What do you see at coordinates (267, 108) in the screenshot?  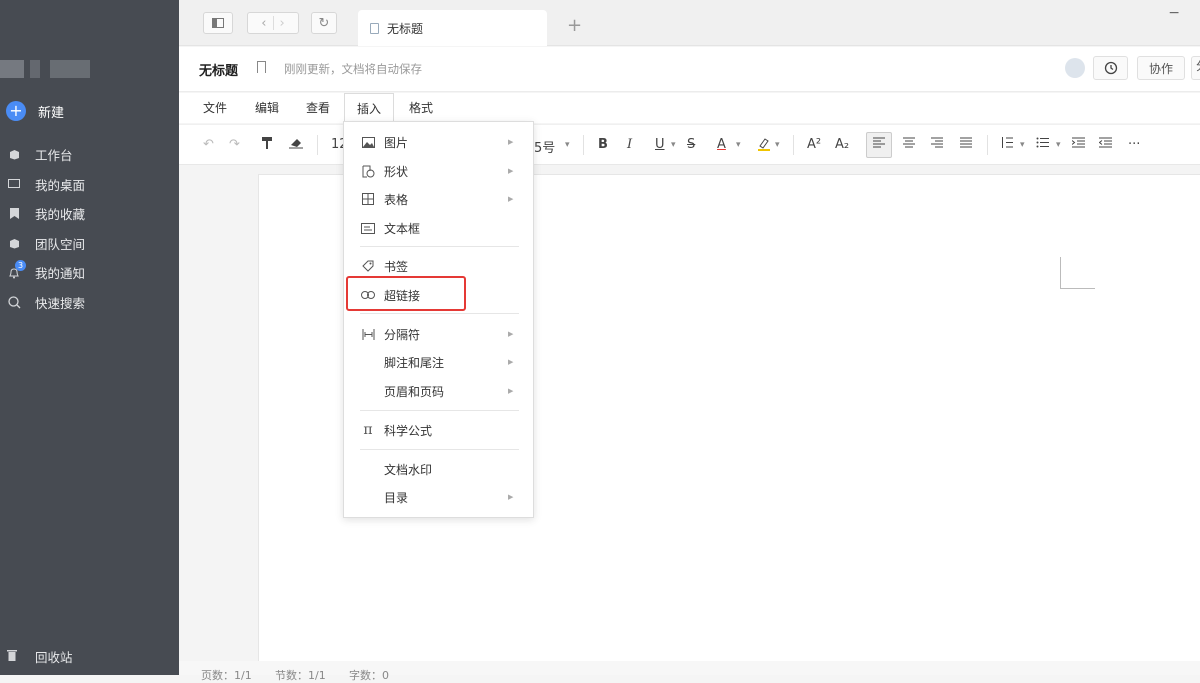 I see `menu-edit: 编辑` at bounding box center [267, 108].